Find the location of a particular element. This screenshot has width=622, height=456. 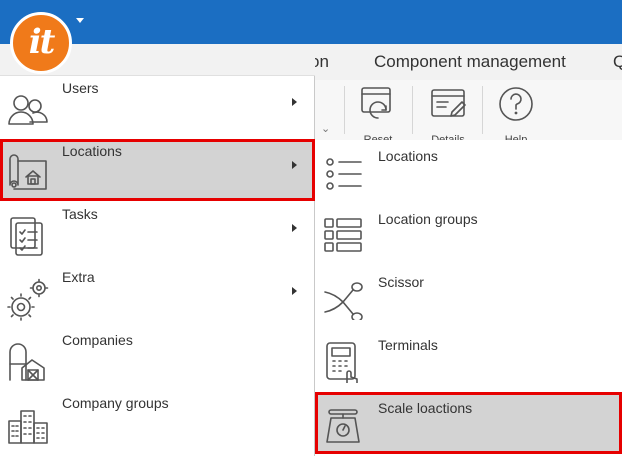

app-logo-text: it is located at coordinates (42, 42).